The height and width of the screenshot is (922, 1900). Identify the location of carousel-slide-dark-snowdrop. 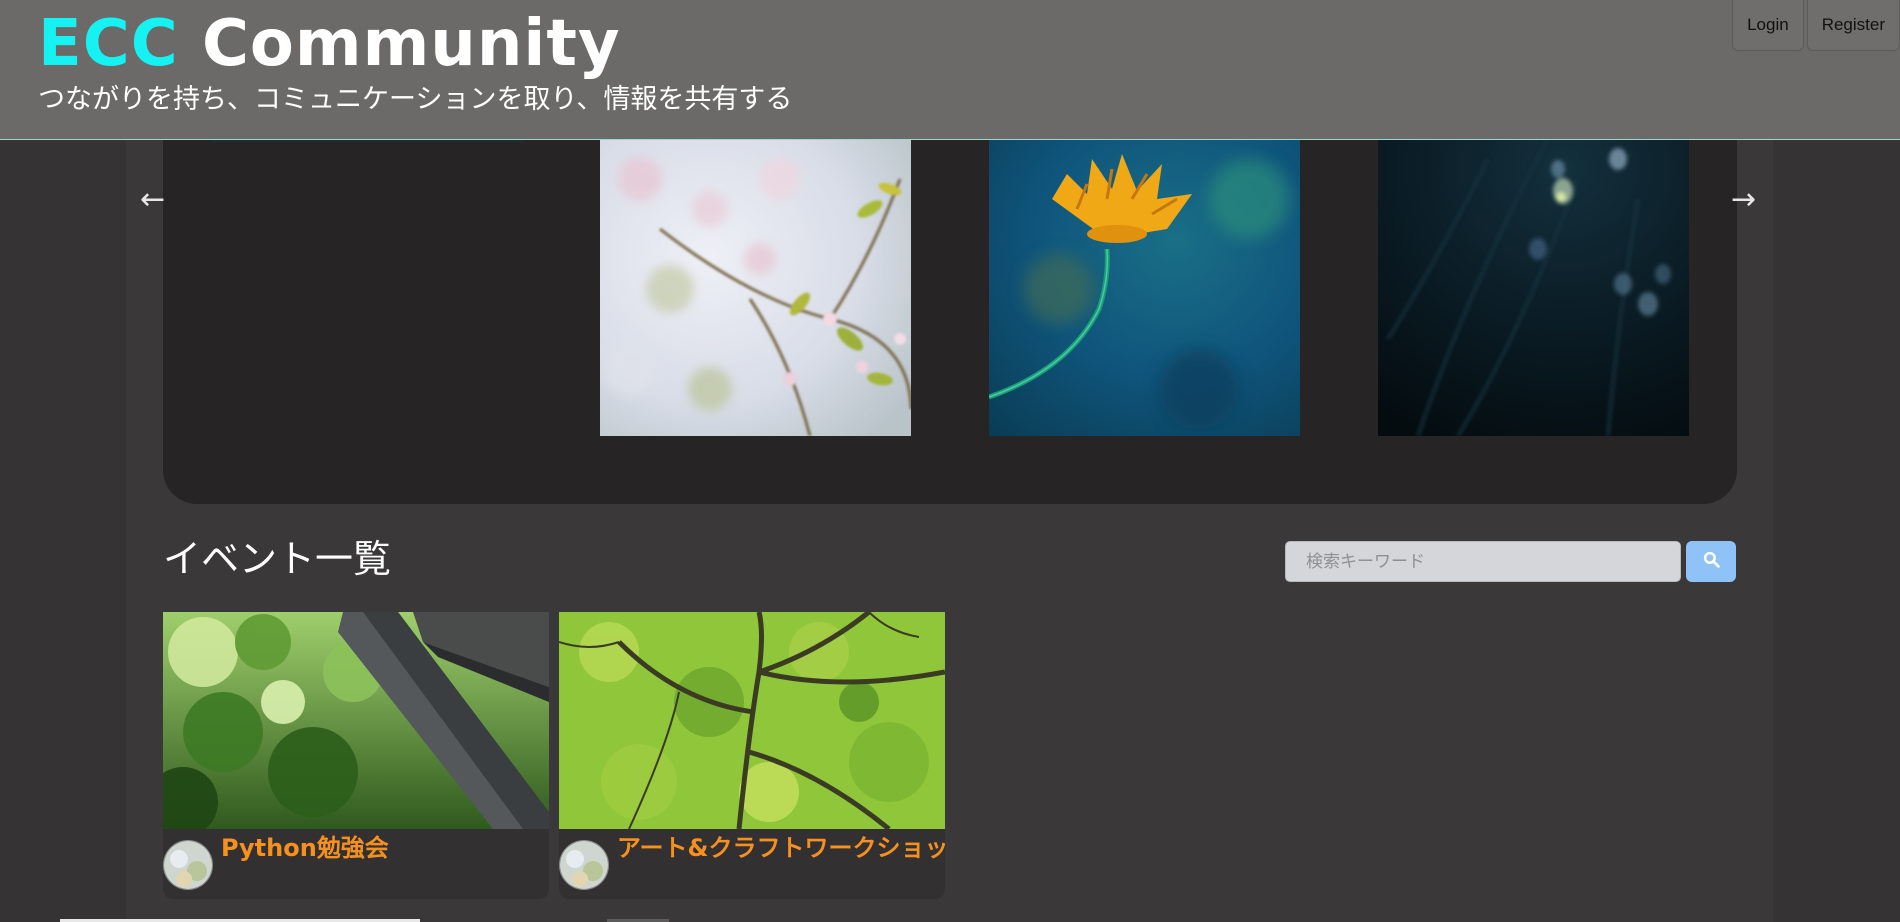
(1533, 287).